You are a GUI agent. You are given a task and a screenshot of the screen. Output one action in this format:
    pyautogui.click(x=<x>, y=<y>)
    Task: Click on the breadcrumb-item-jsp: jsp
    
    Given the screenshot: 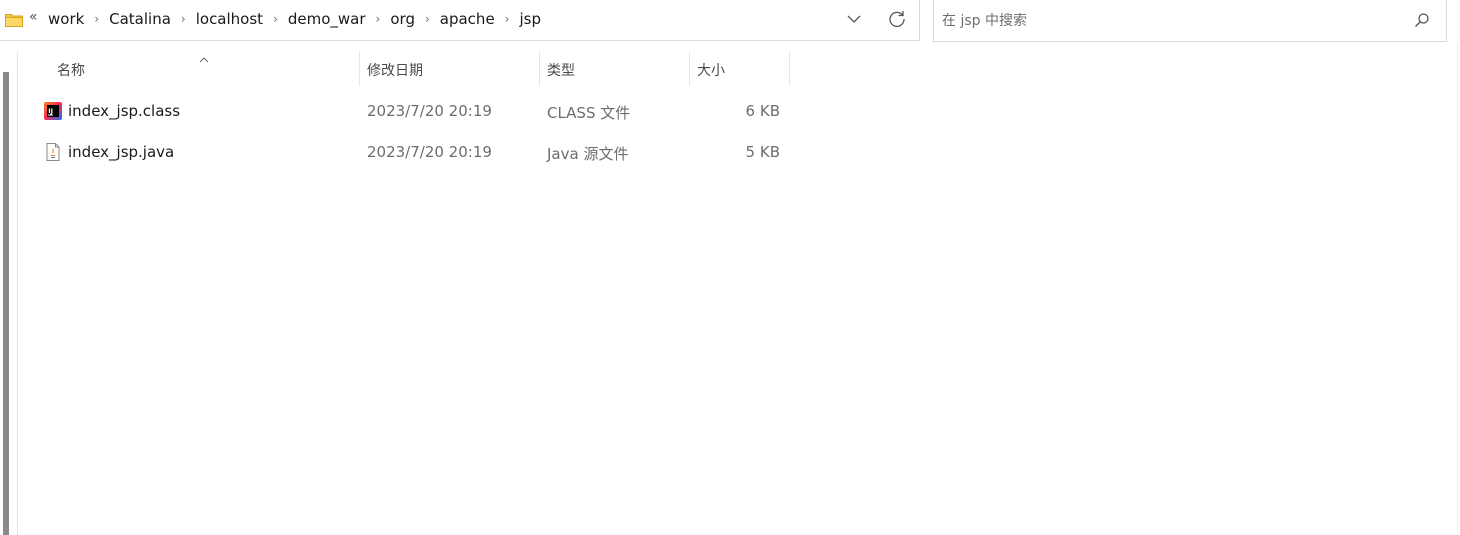 What is the action you would take?
    pyautogui.click(x=530, y=19)
    